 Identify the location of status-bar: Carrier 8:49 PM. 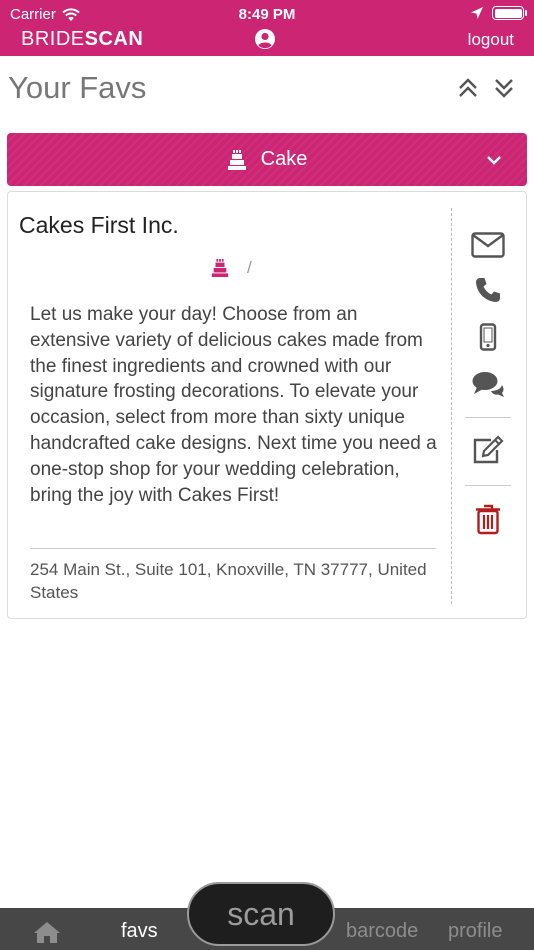
(267, 15).